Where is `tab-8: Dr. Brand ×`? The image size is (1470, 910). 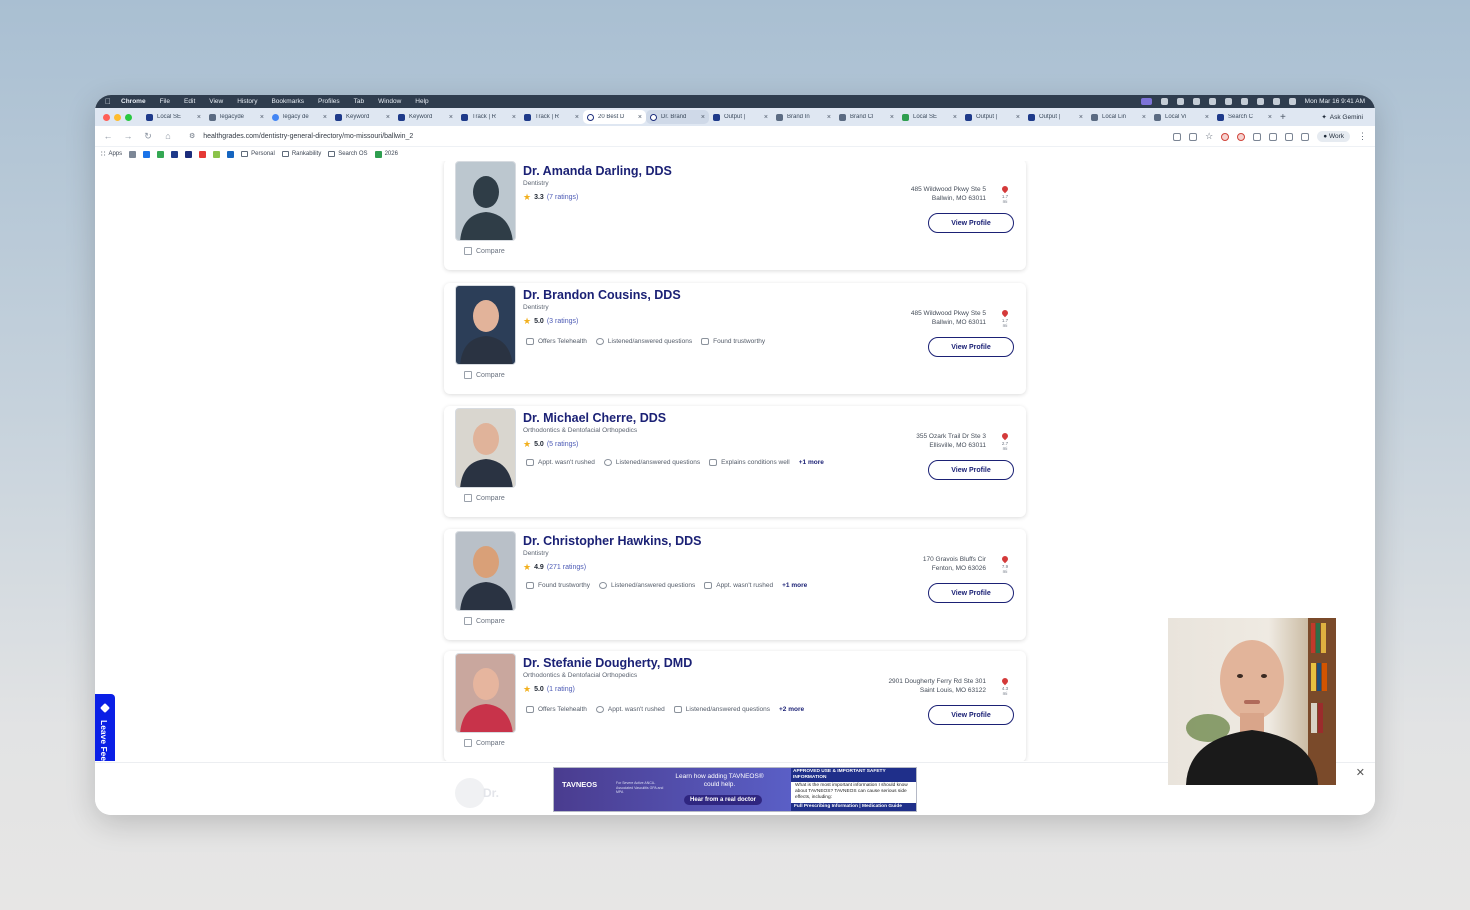
tab-8: Dr. Brand × is located at coordinates (677, 117).